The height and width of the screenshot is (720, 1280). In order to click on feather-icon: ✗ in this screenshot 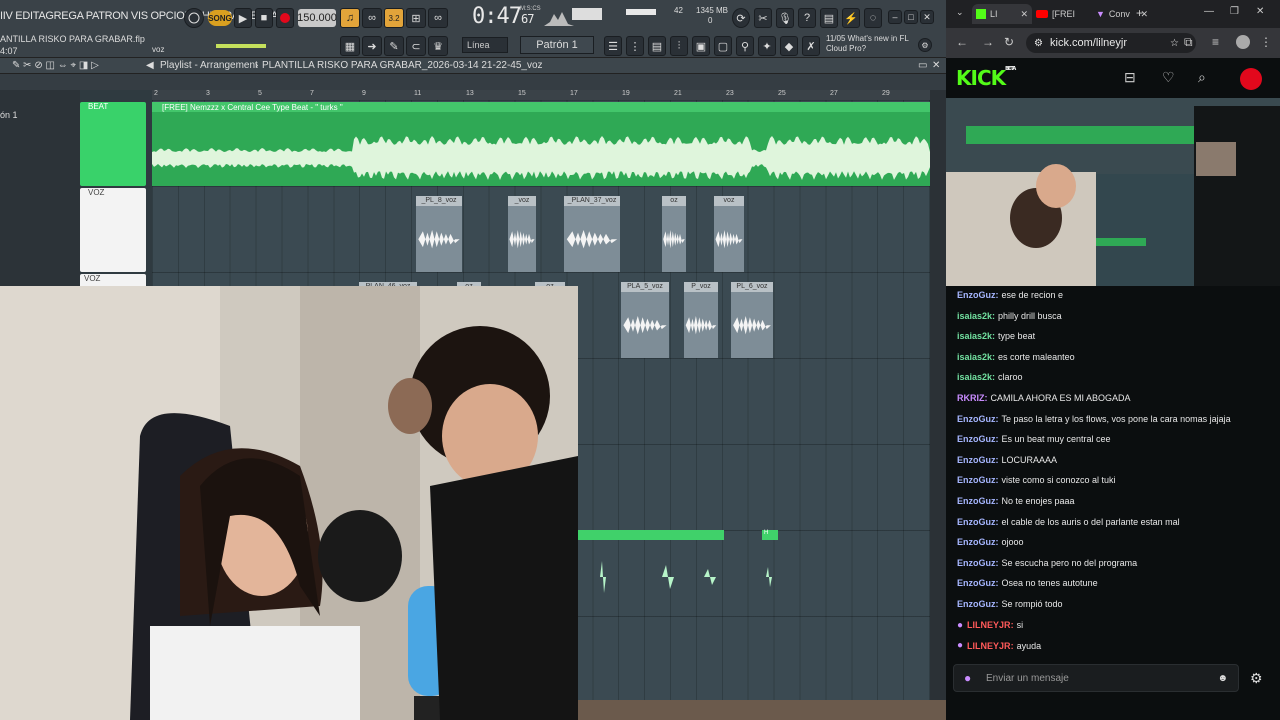, I will do `click(811, 46)`.